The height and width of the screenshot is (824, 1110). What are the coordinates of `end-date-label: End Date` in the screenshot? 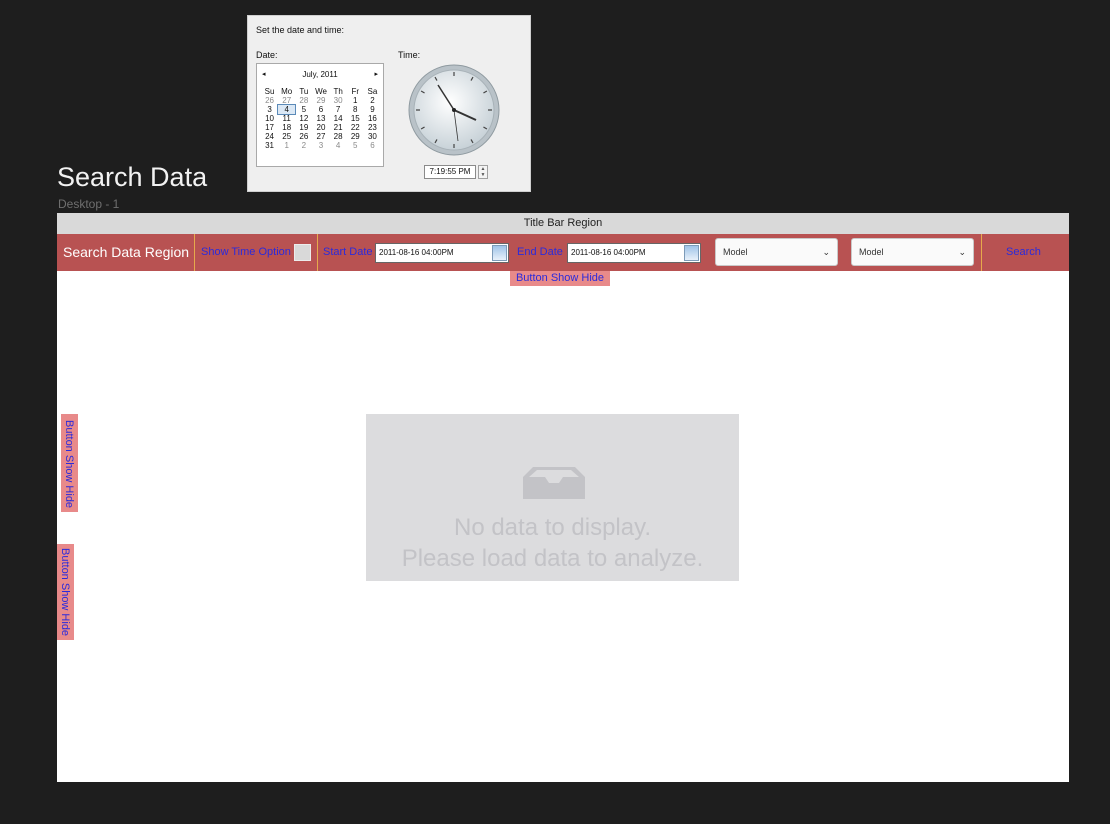 It's located at (540, 252).